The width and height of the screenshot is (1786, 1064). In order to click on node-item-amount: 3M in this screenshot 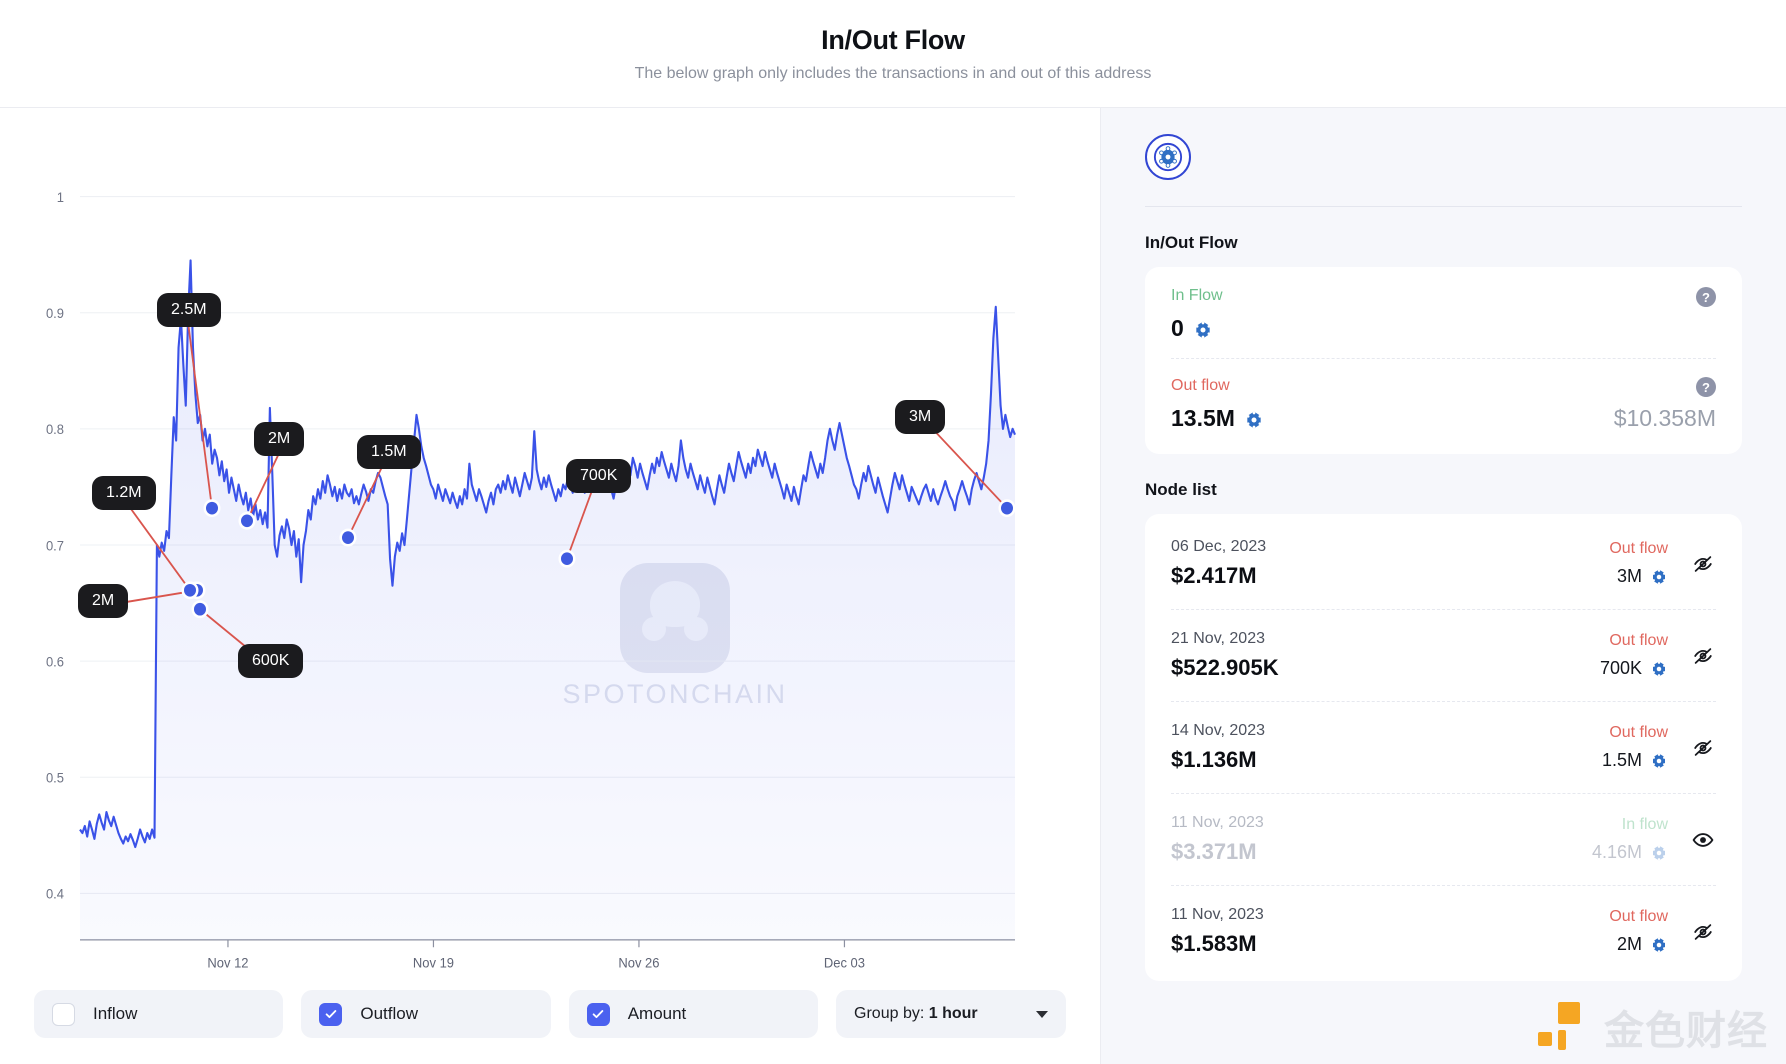, I will do `click(1638, 576)`.